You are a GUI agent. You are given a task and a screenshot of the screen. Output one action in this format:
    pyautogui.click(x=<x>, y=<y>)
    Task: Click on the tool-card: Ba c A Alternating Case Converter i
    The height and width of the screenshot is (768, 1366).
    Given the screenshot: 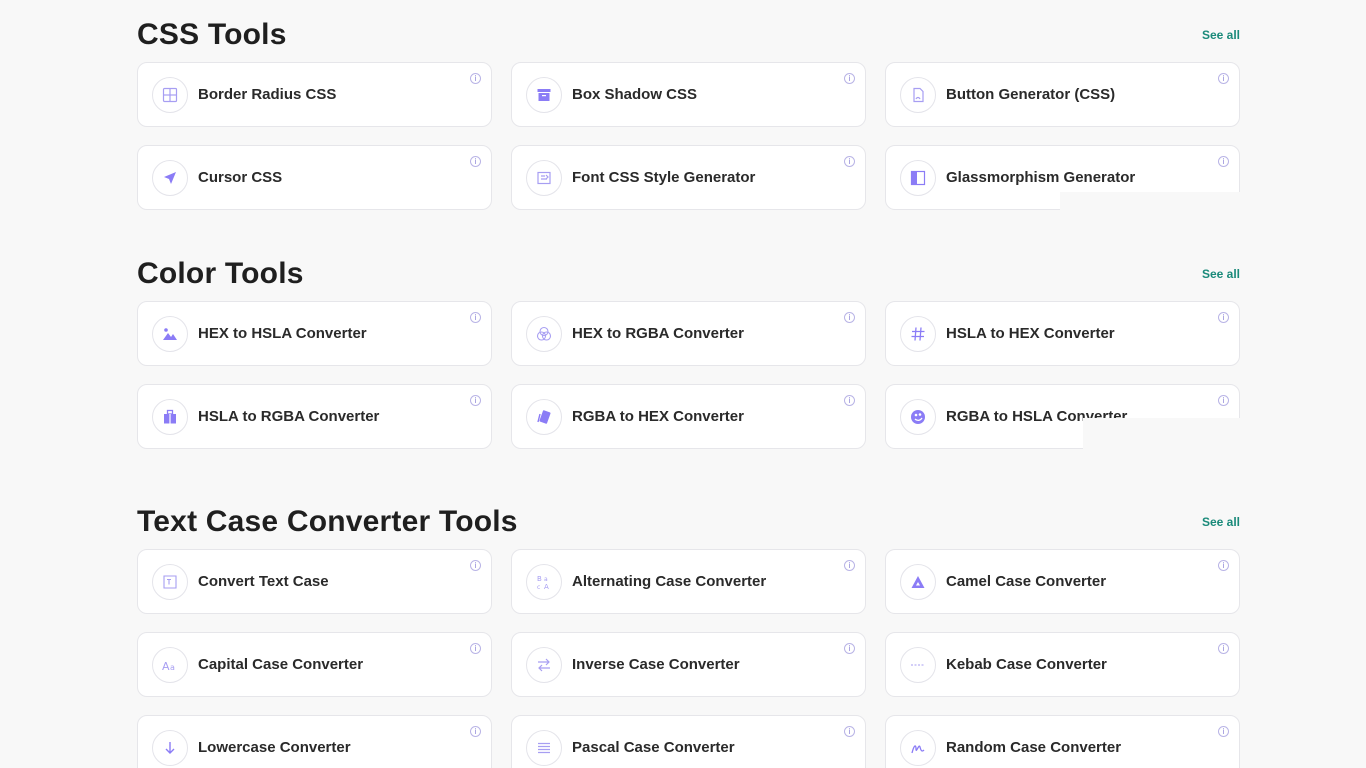 What is the action you would take?
    pyautogui.click(x=688, y=581)
    